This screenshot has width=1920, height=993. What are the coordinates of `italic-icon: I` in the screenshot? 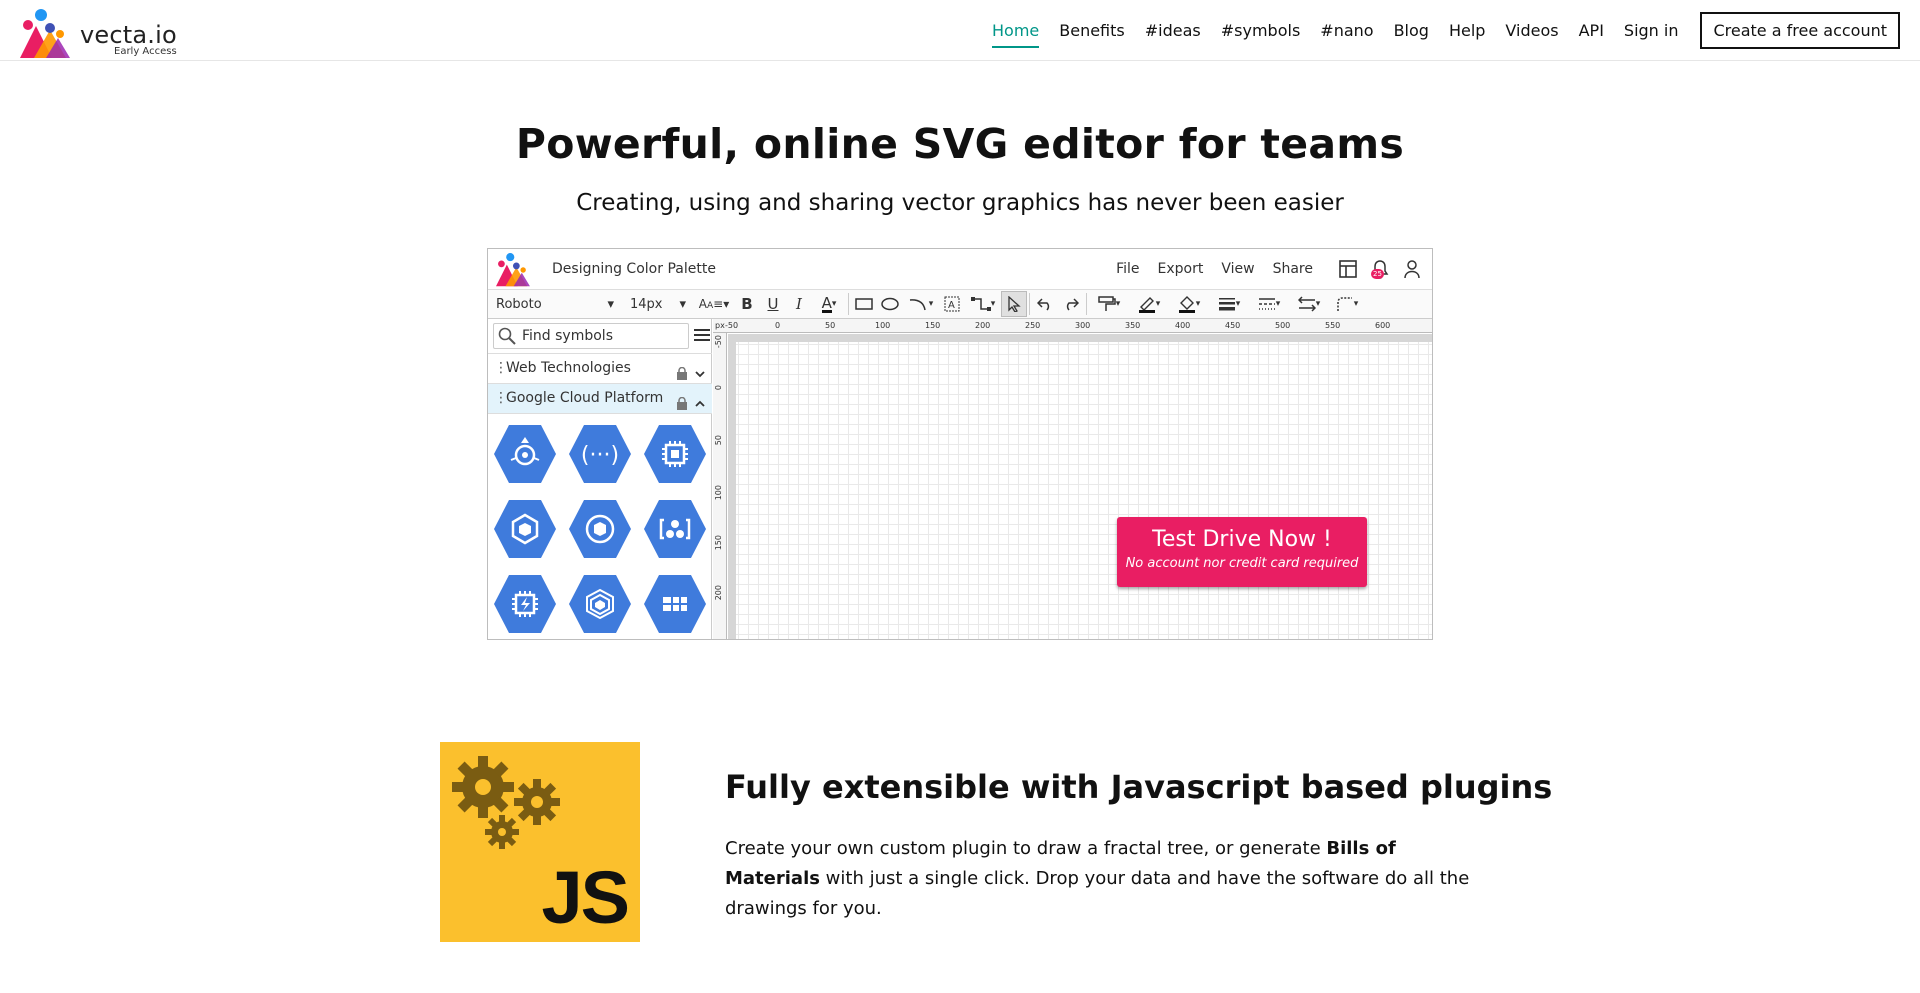 It's located at (799, 304).